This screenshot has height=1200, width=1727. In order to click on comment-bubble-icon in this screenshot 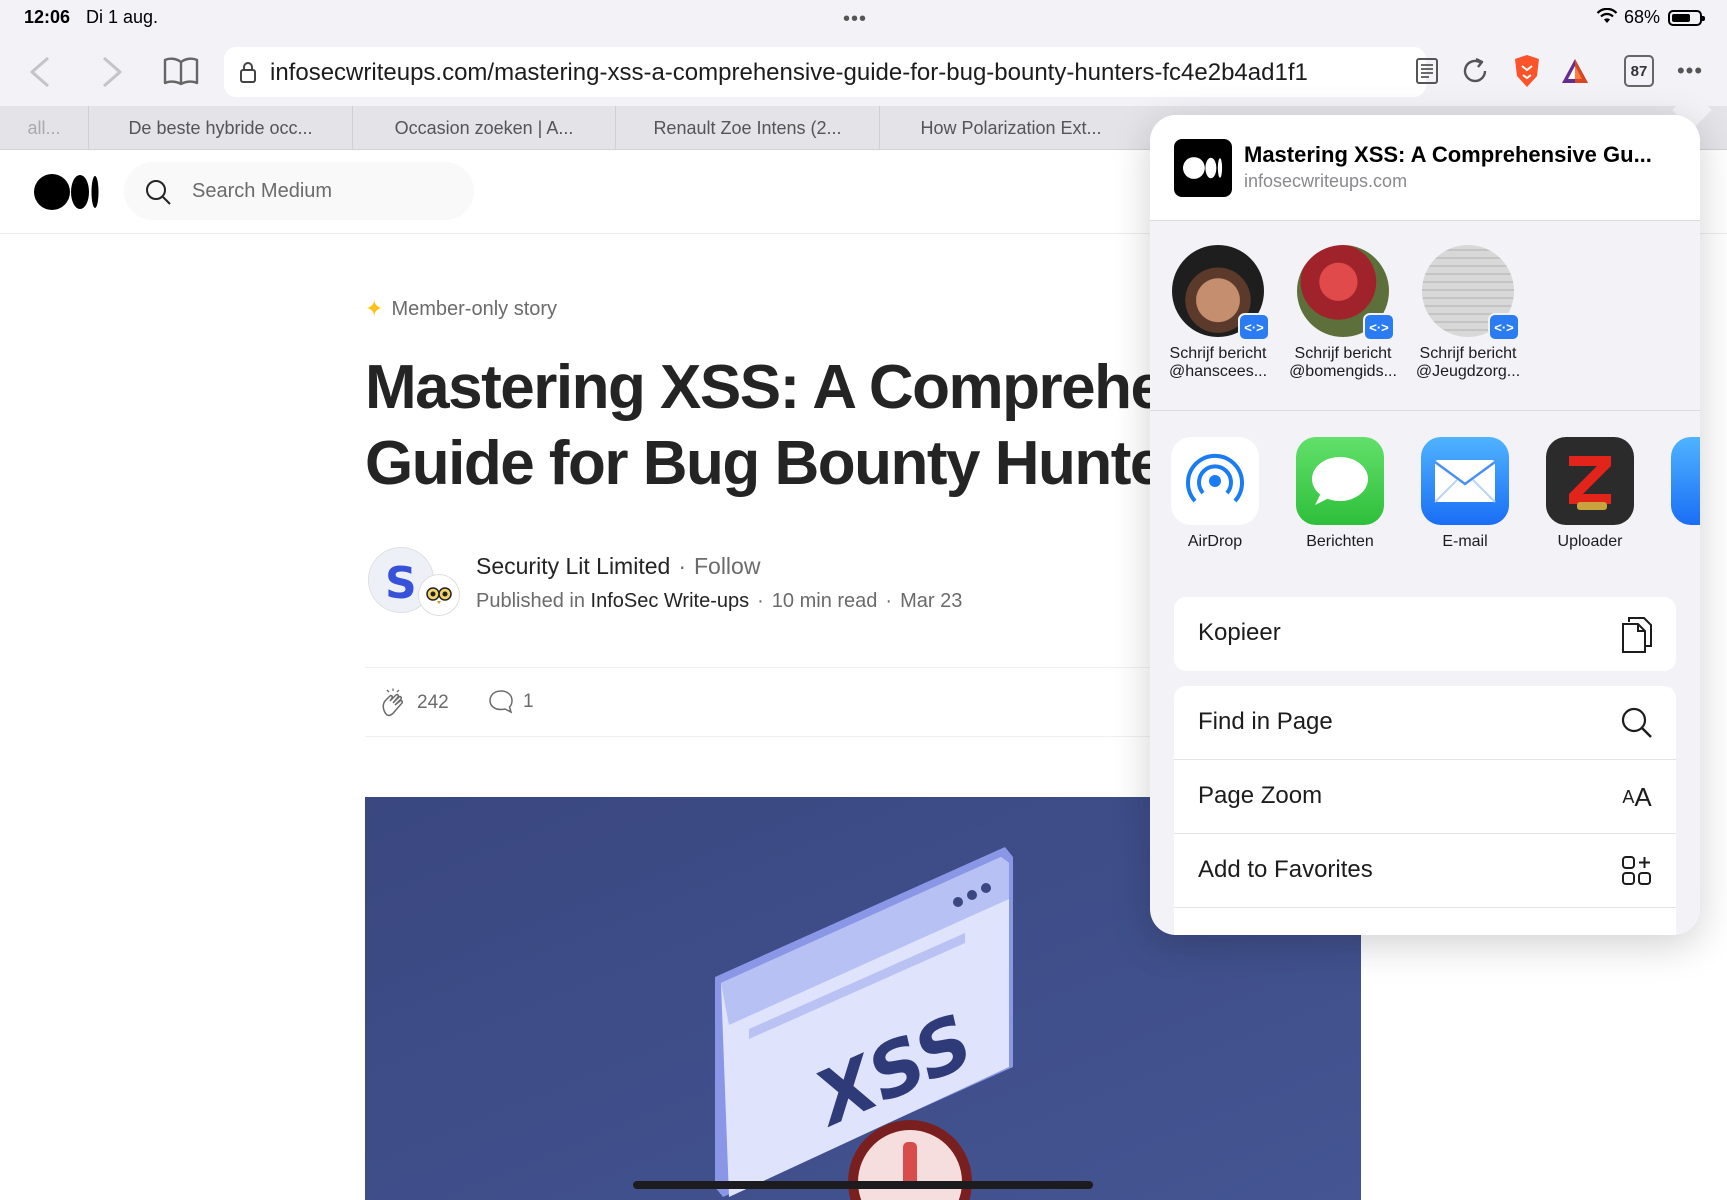, I will do `click(501, 702)`.